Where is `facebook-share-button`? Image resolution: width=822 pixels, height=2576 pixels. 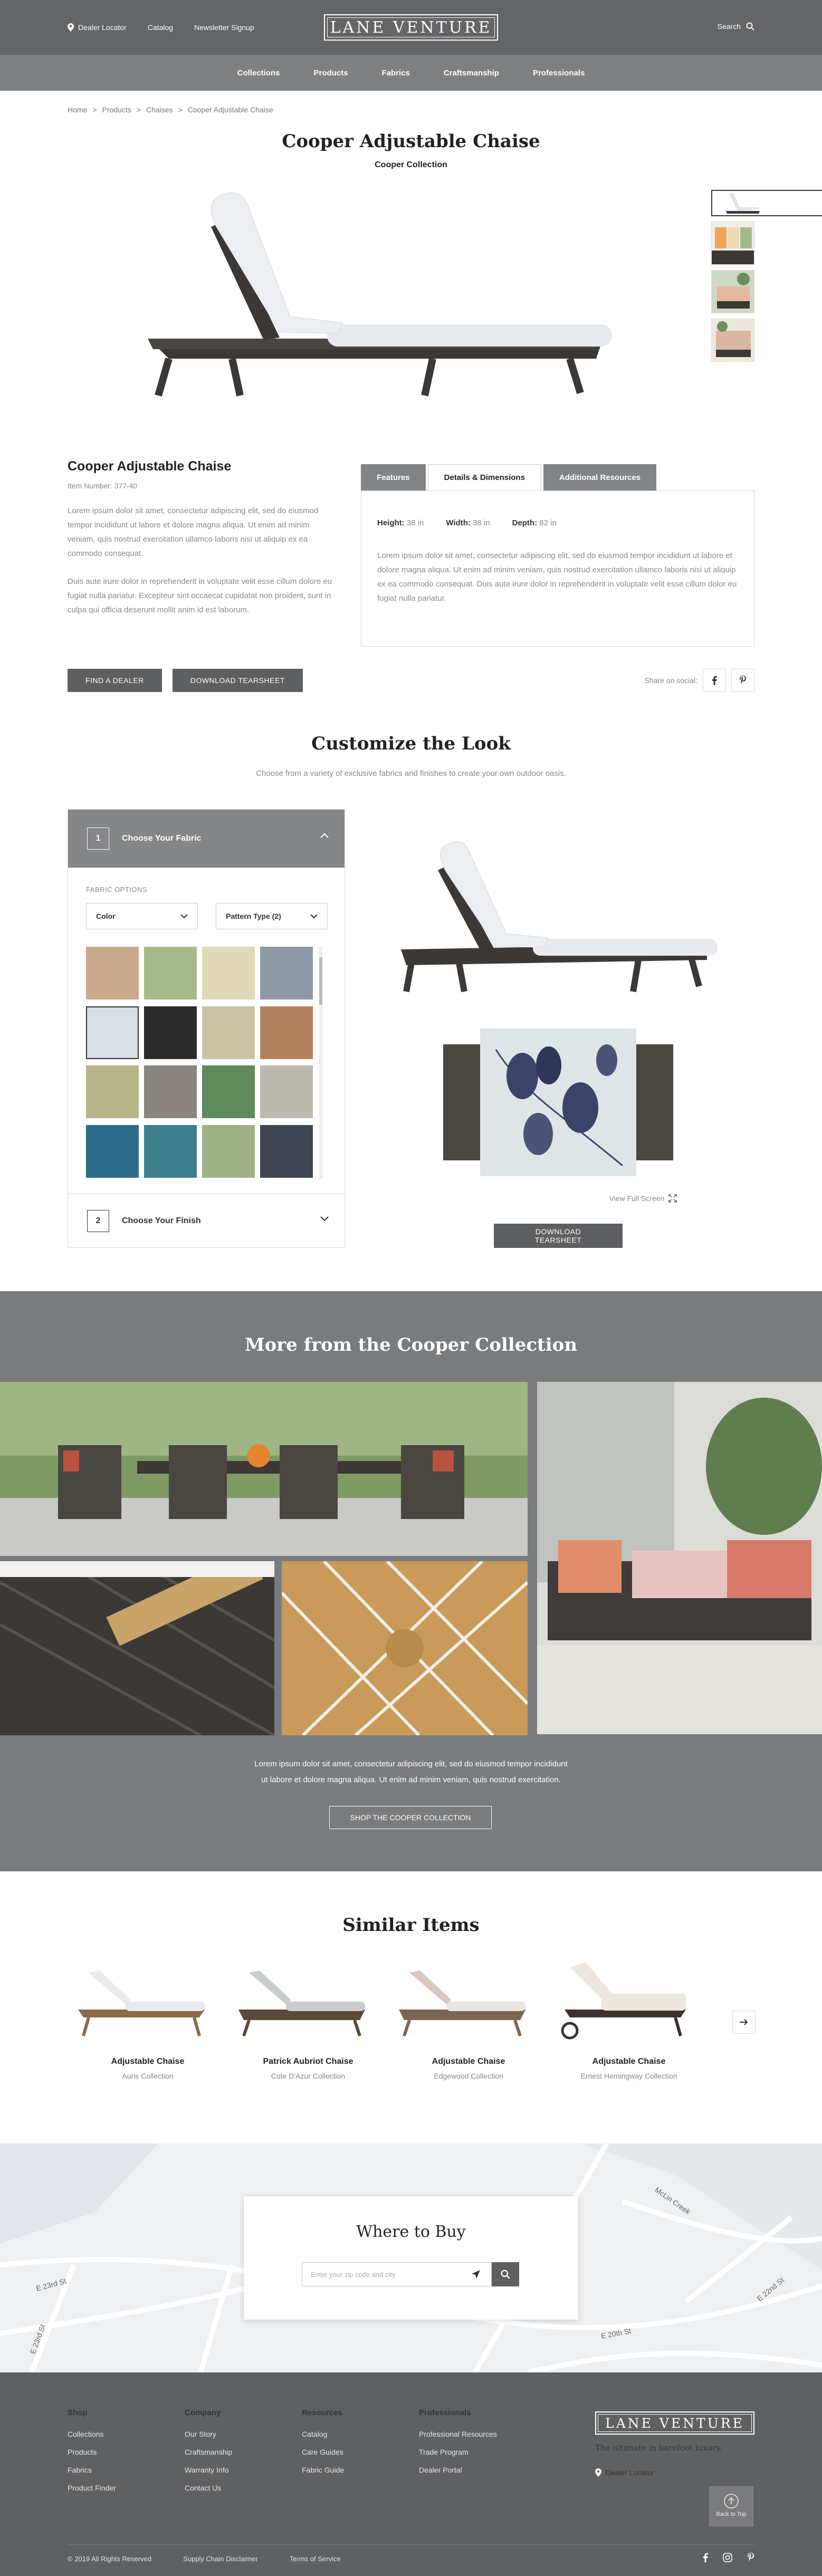 facebook-share-button is located at coordinates (714, 681).